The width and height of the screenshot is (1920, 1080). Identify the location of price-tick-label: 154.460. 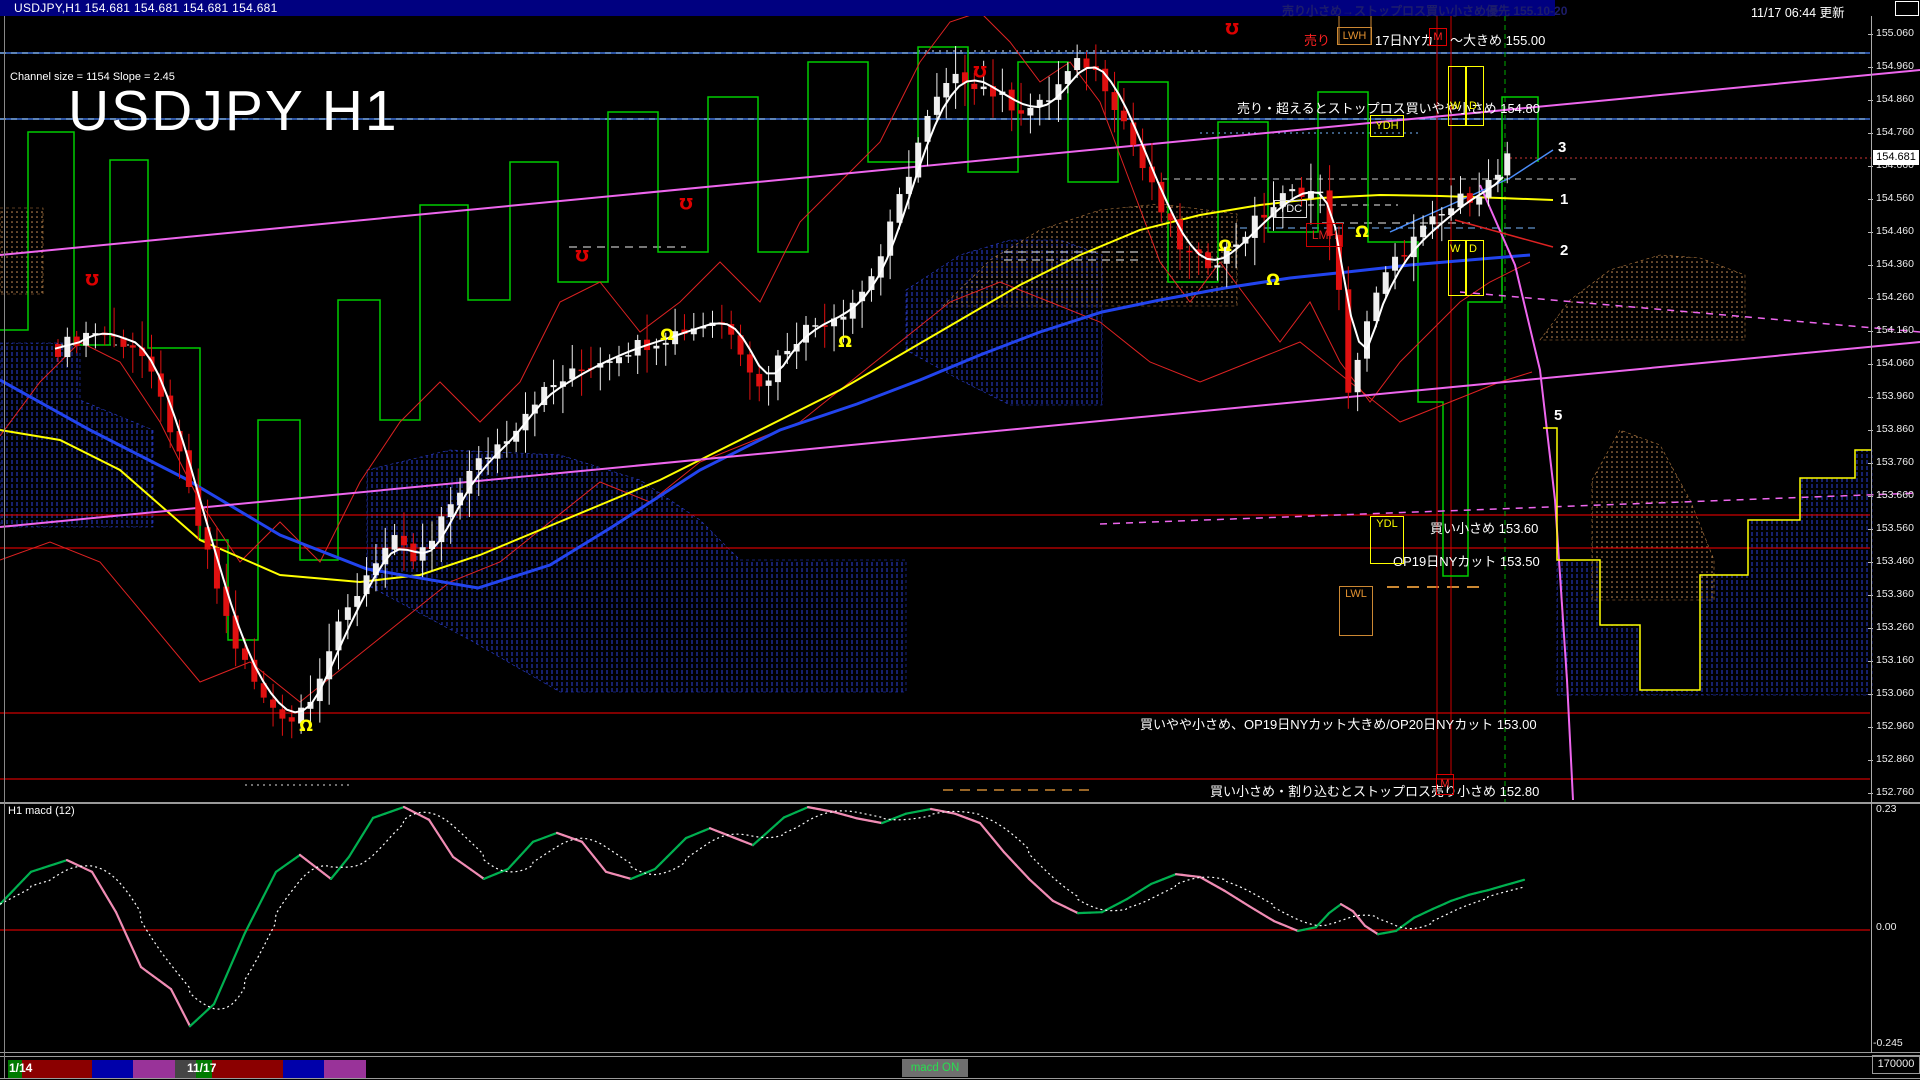
(1895, 231).